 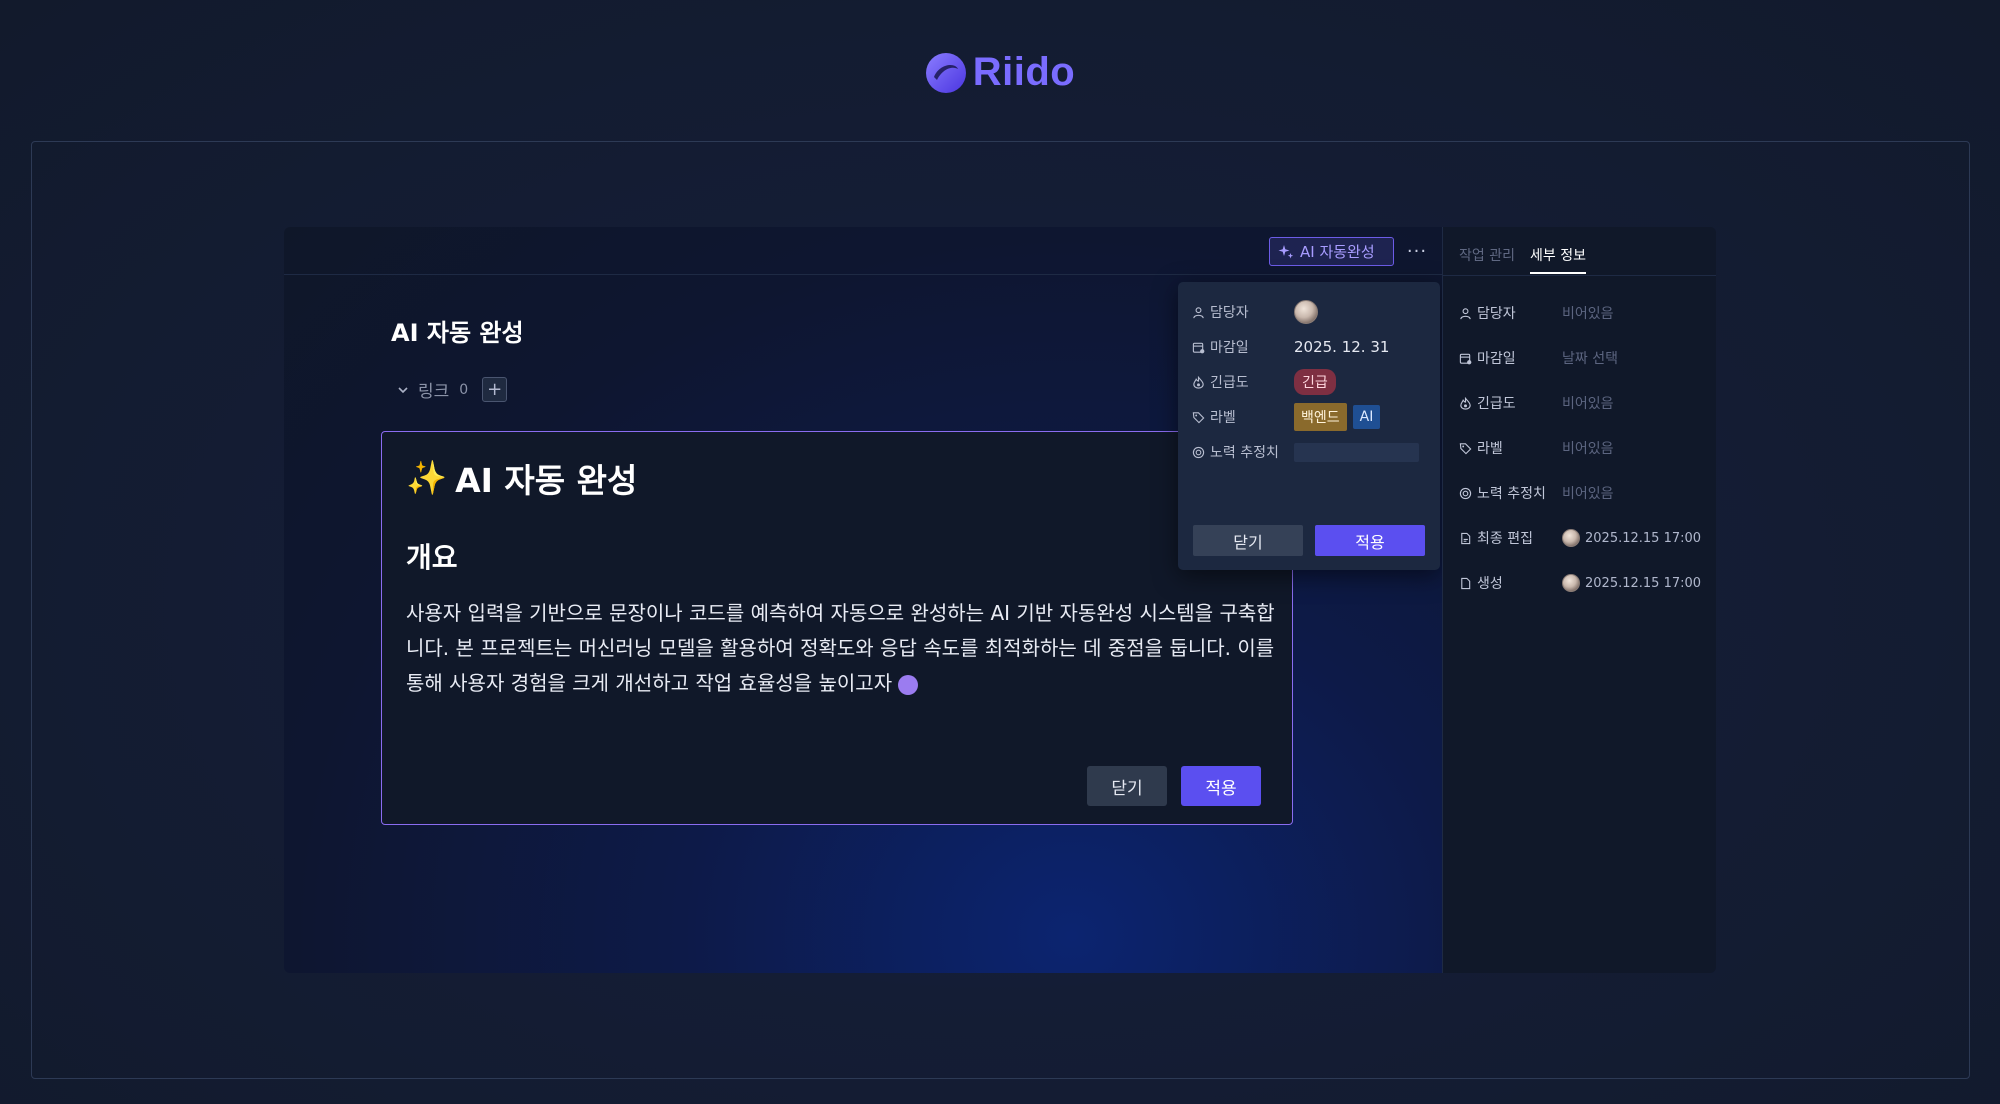 What do you see at coordinates (908, 684) in the screenshot?
I see `typing-cursor-icon` at bounding box center [908, 684].